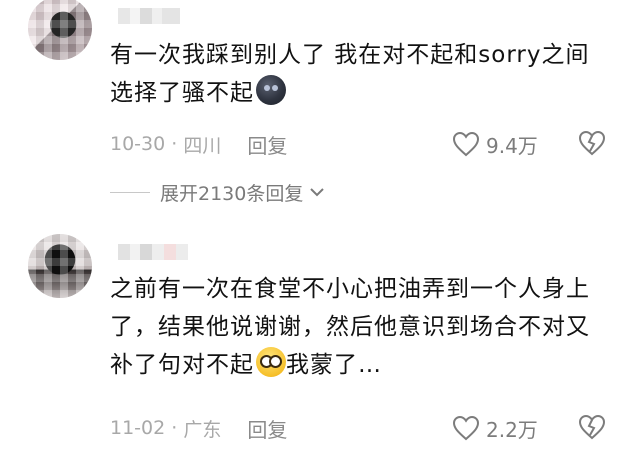 The width and height of the screenshot is (640, 450). I want to click on like-button: 9.4万, so click(495, 144).